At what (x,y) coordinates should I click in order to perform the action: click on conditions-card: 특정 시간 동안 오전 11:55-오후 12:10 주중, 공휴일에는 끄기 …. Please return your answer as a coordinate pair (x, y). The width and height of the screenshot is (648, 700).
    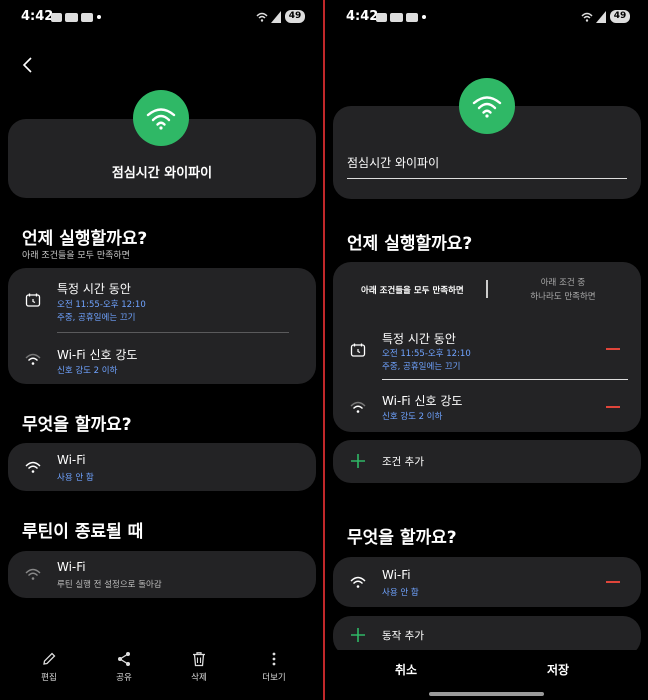
    Looking at the image, I should click on (162, 326).